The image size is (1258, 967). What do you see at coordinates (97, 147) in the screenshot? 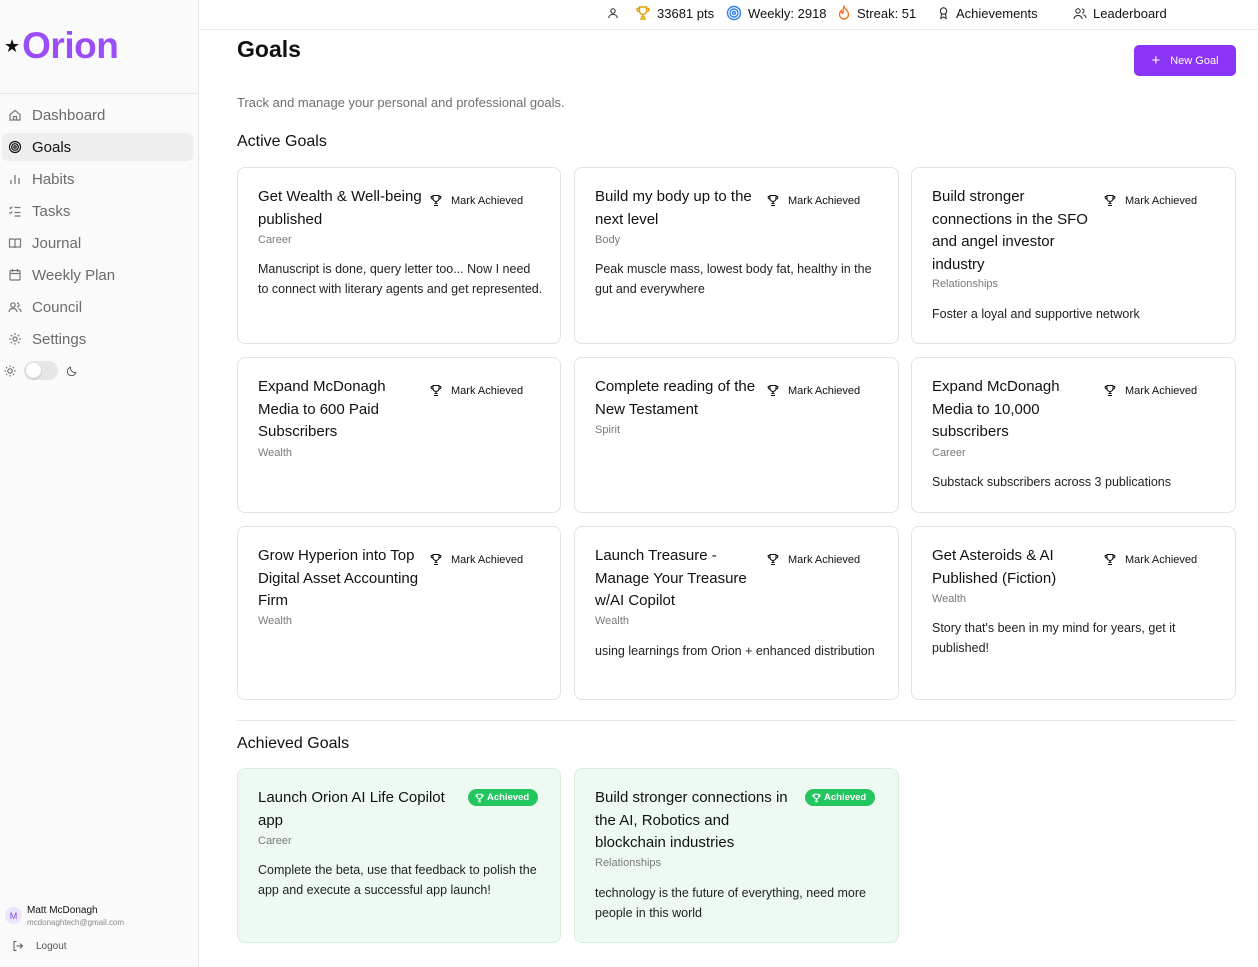
I see `sidebar-item-goals: Goals` at bounding box center [97, 147].